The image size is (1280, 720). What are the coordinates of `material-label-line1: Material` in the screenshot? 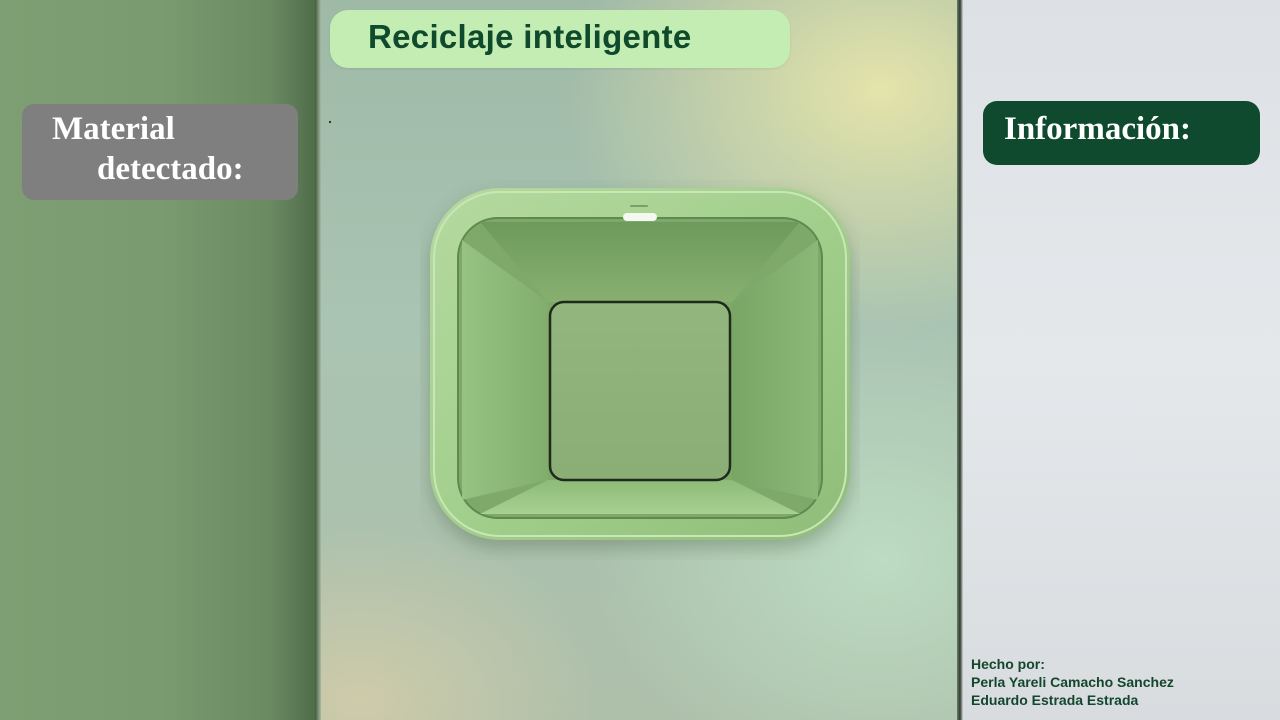 It's located at (113, 129).